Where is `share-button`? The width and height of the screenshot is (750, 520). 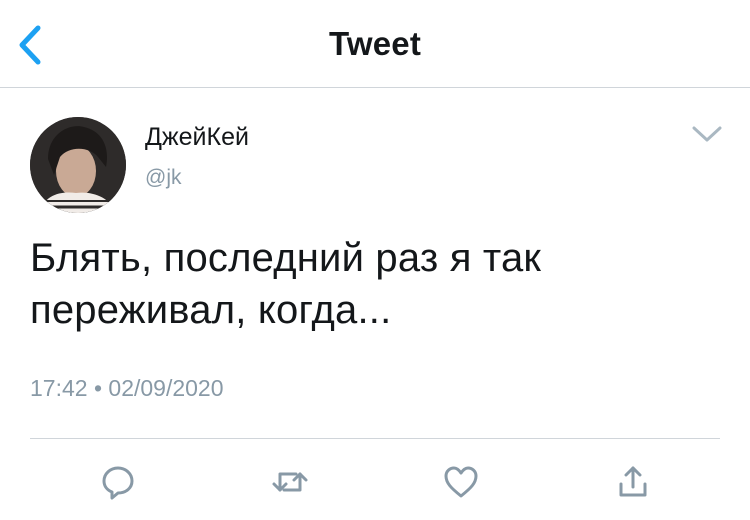 share-button is located at coordinates (633, 482).